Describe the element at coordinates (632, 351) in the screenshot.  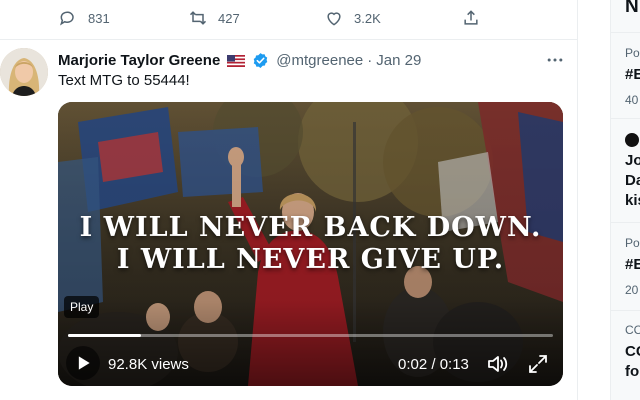
I see `trend-4-title-line1: CC` at that location.